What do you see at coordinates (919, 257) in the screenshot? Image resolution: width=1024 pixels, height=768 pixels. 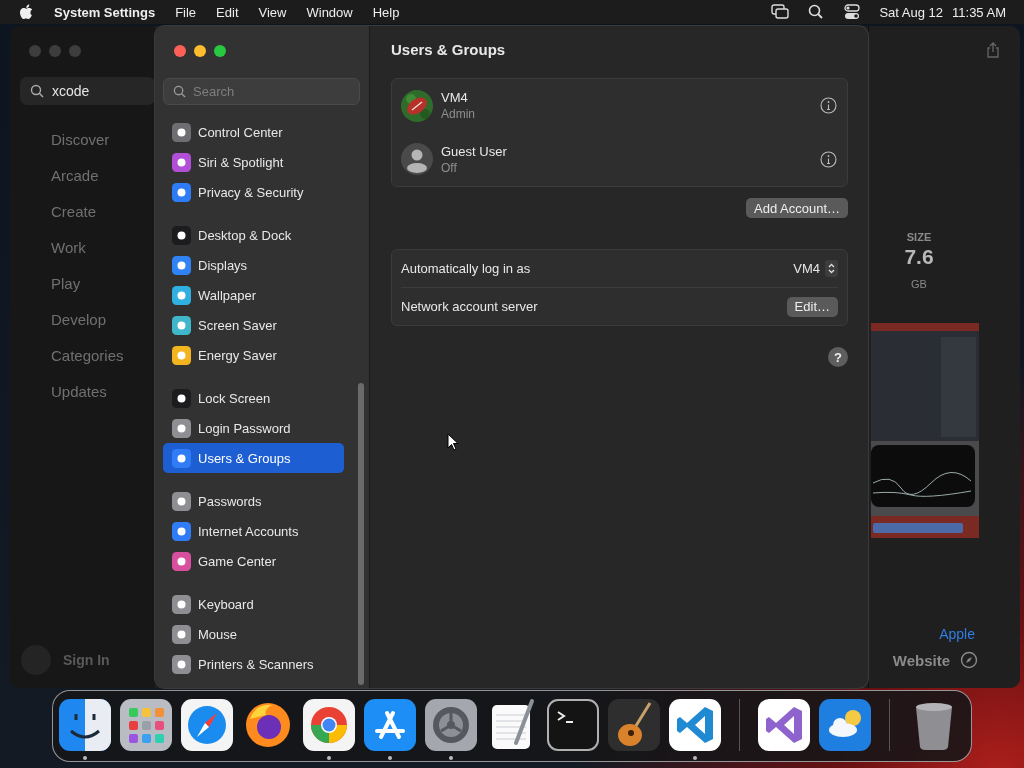 I see `size-value: 7.6` at bounding box center [919, 257].